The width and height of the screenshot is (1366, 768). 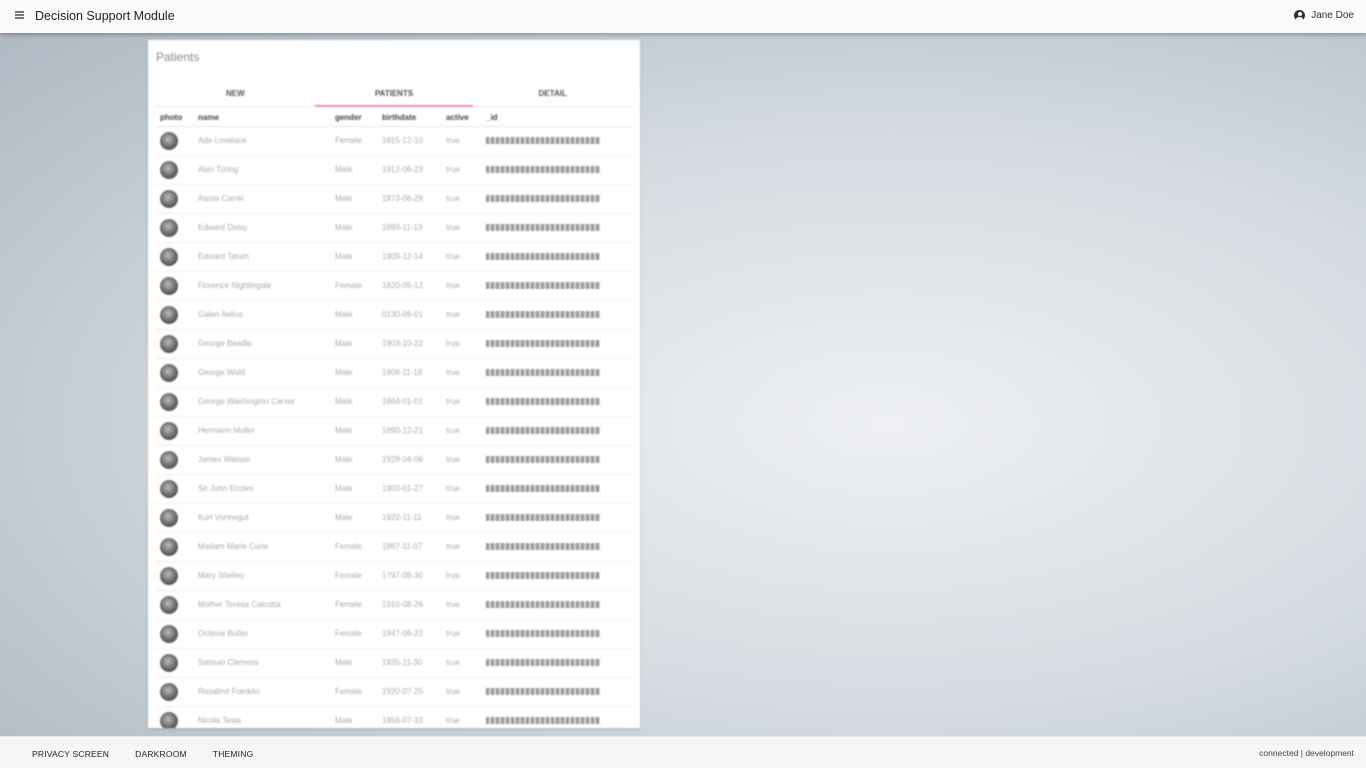 What do you see at coordinates (262, 717) in the screenshot?
I see `patient-name-cell: Nicola Tesla` at bounding box center [262, 717].